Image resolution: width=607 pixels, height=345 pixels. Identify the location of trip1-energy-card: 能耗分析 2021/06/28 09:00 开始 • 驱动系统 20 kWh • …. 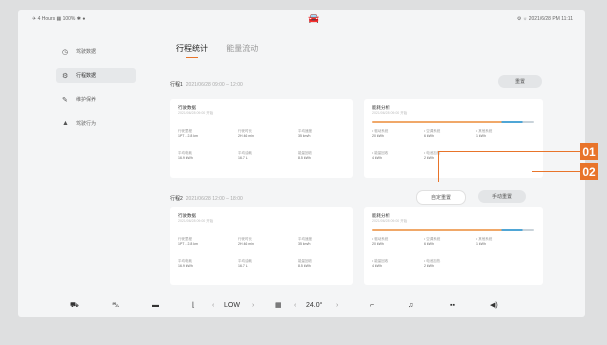
(453, 138).